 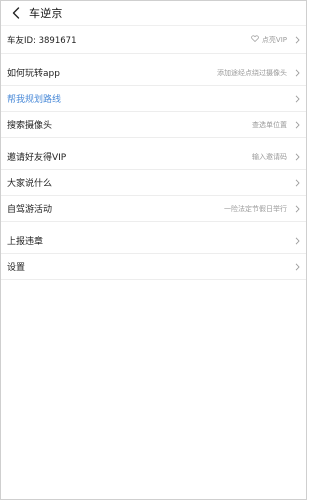 I want to click on menu-item-label: 邀请好友得VIP, so click(x=37, y=158).